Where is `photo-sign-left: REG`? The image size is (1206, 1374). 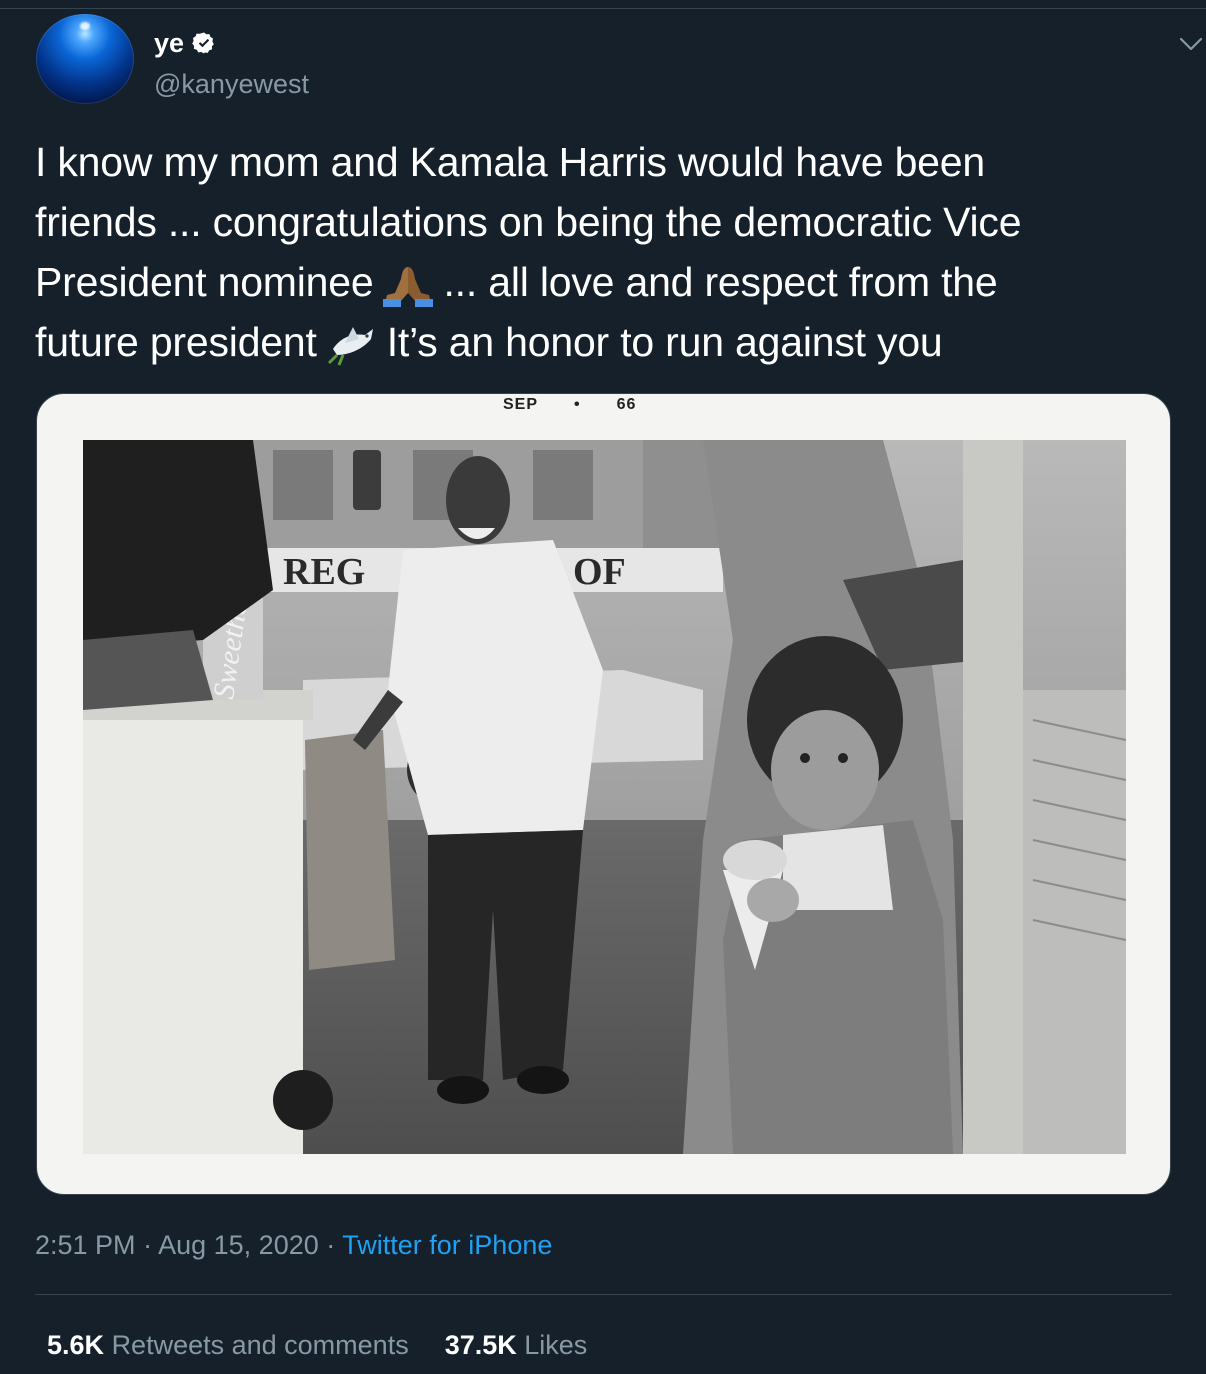
photo-sign-left: REG is located at coordinates (324, 572).